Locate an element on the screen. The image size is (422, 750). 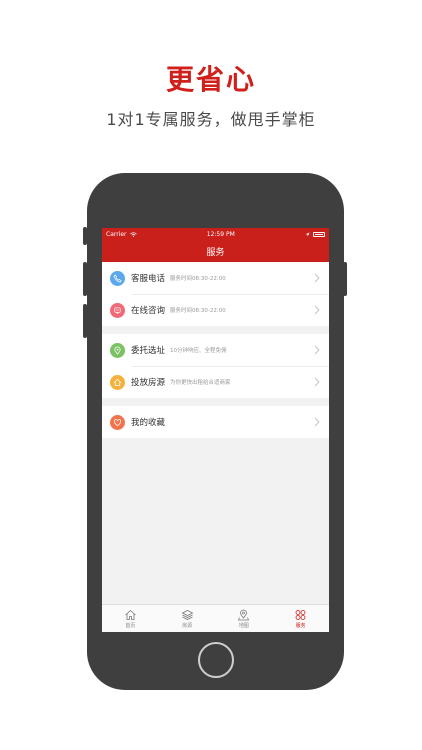
service-icon is located at coordinates (300, 614).